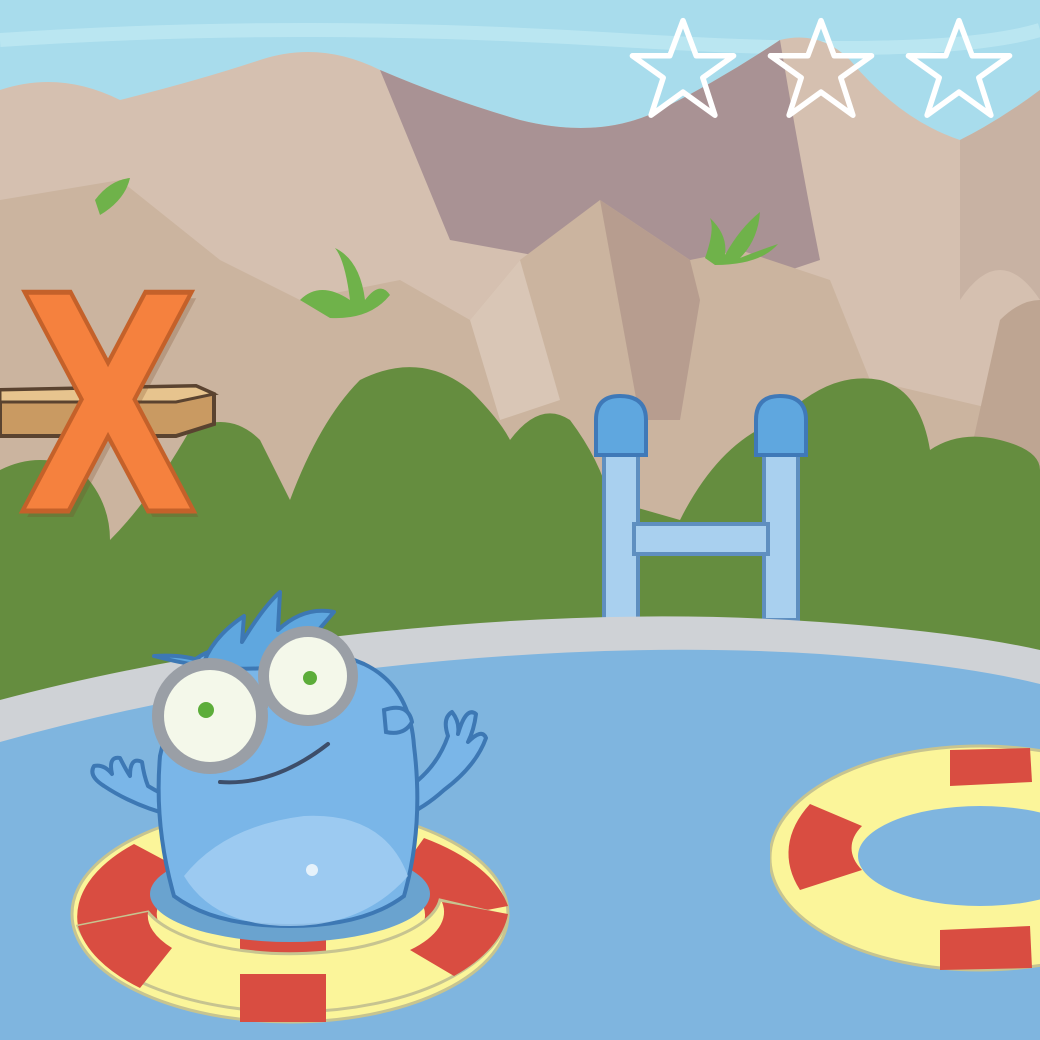  I want to click on star-3-icon, so click(959, 69).